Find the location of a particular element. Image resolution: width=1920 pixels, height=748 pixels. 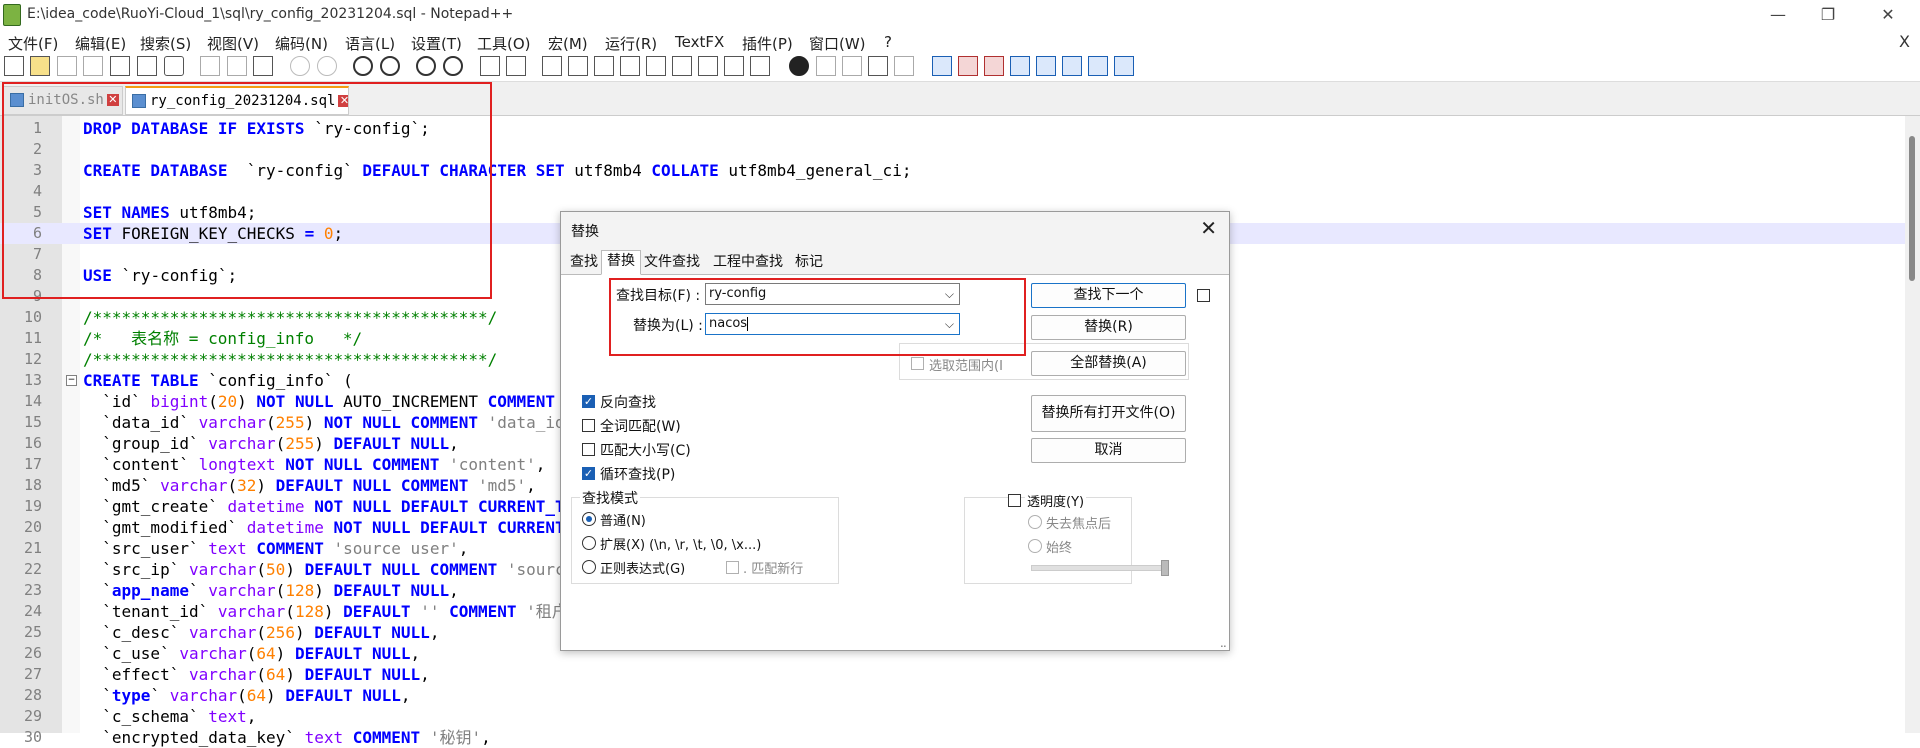

tab-ry-config: ry_config_20231204.sql ✕ is located at coordinates (237, 100).